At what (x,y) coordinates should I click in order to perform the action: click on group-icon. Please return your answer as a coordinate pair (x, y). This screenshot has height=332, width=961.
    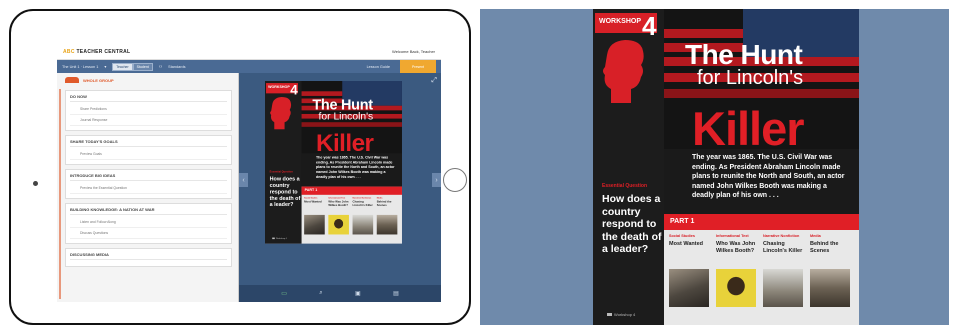
    Looking at the image, I should click on (72, 80).